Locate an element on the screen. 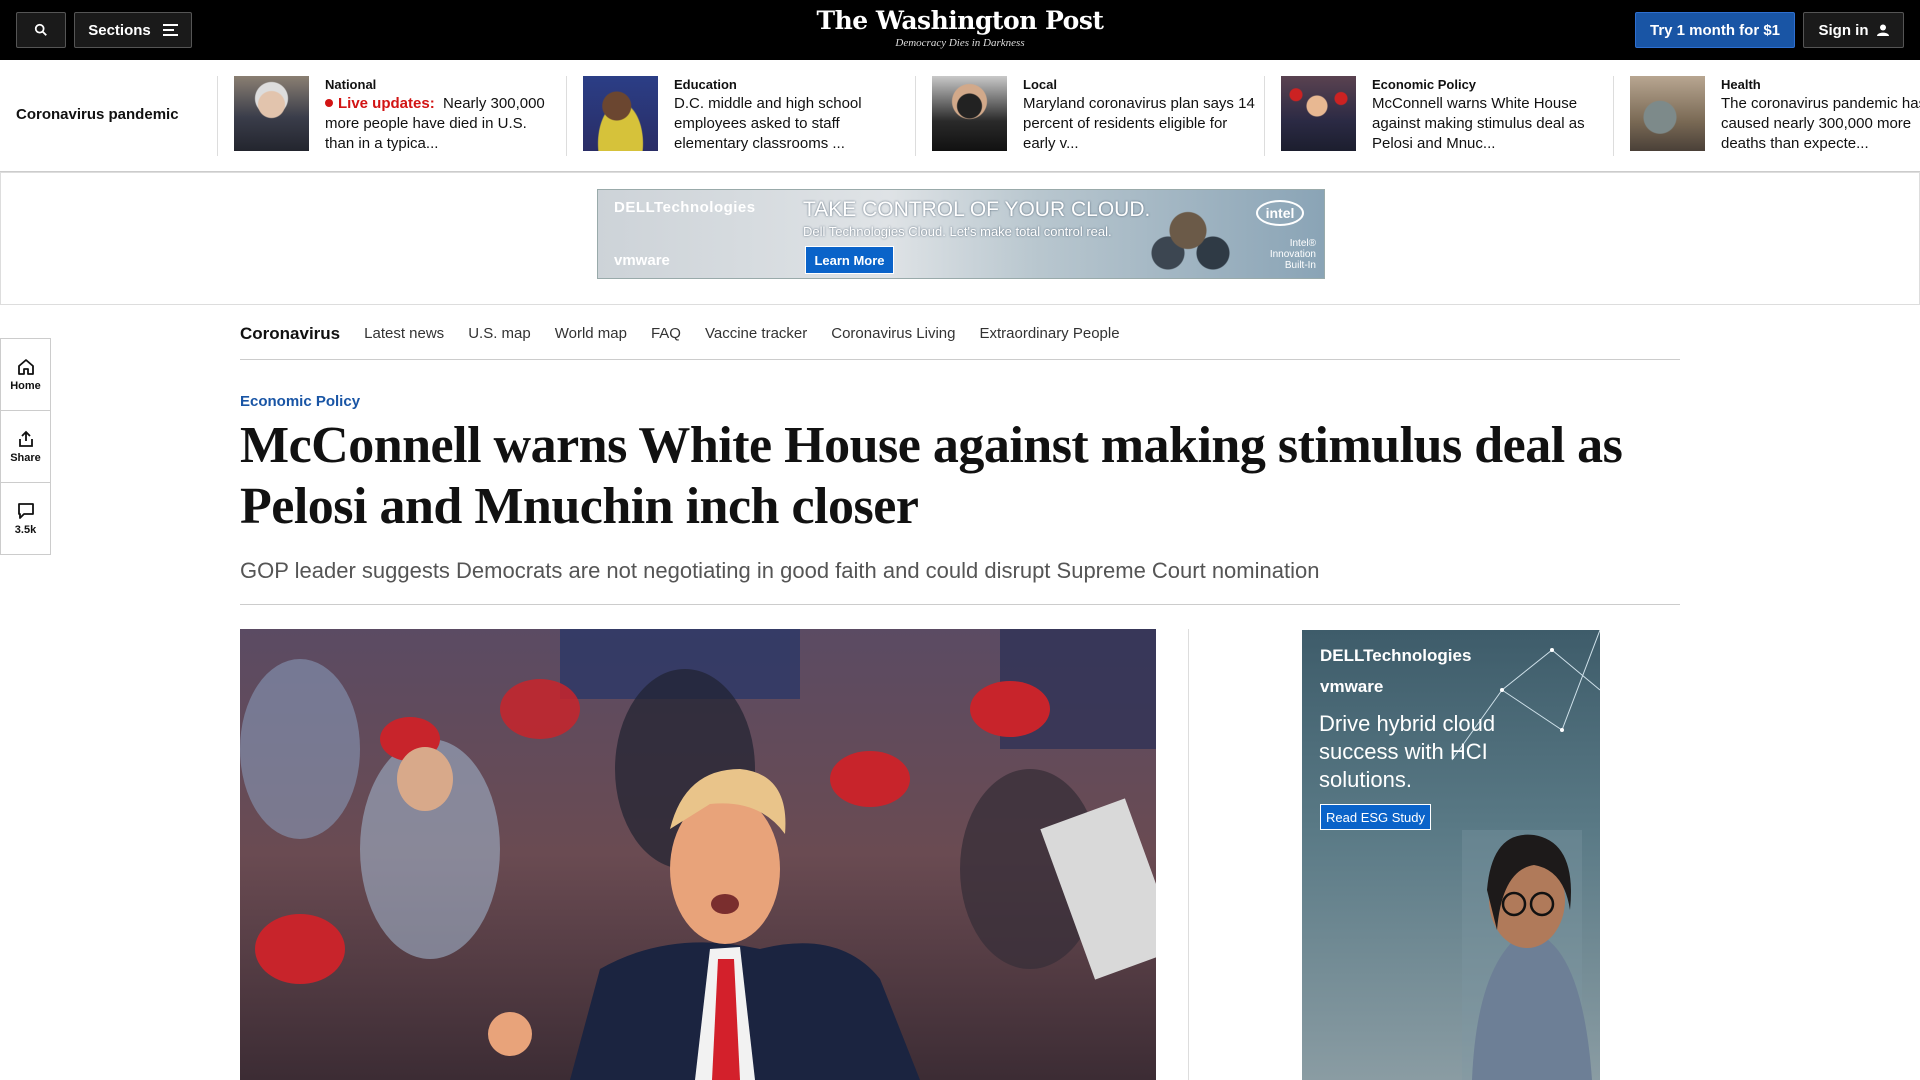  home-label: Home is located at coordinates (25, 385).